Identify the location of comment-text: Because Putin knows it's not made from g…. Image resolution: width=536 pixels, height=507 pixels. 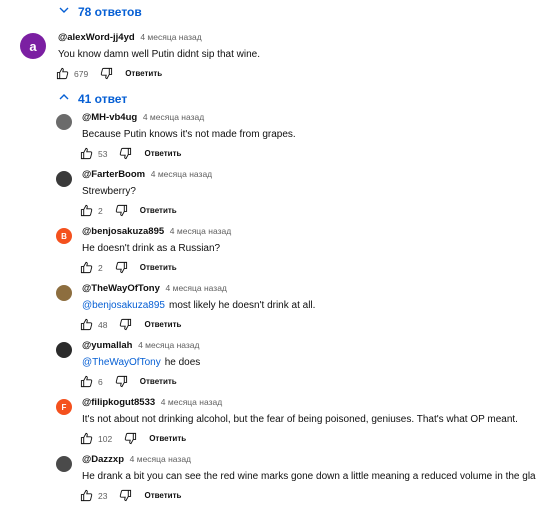
(189, 134).